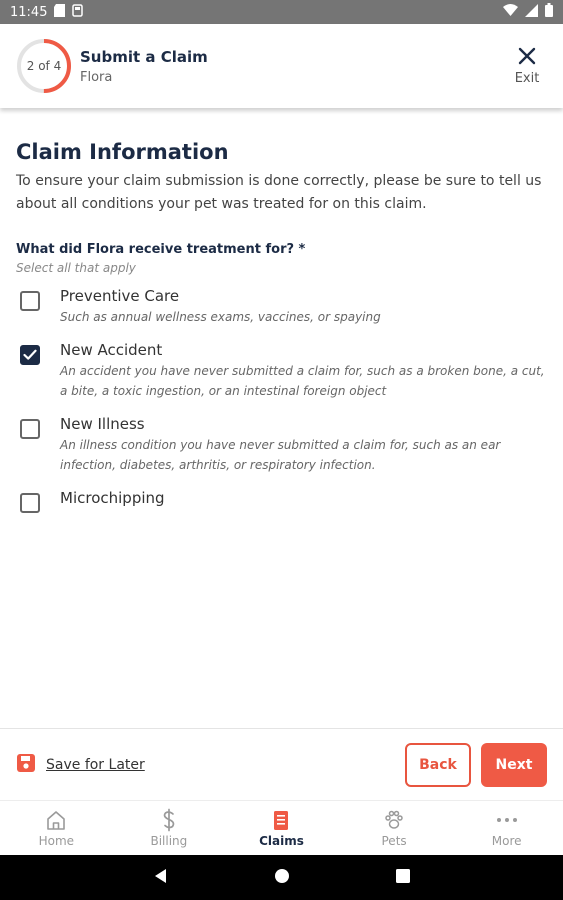  What do you see at coordinates (507, 820) in the screenshot?
I see `more-dots-icon` at bounding box center [507, 820].